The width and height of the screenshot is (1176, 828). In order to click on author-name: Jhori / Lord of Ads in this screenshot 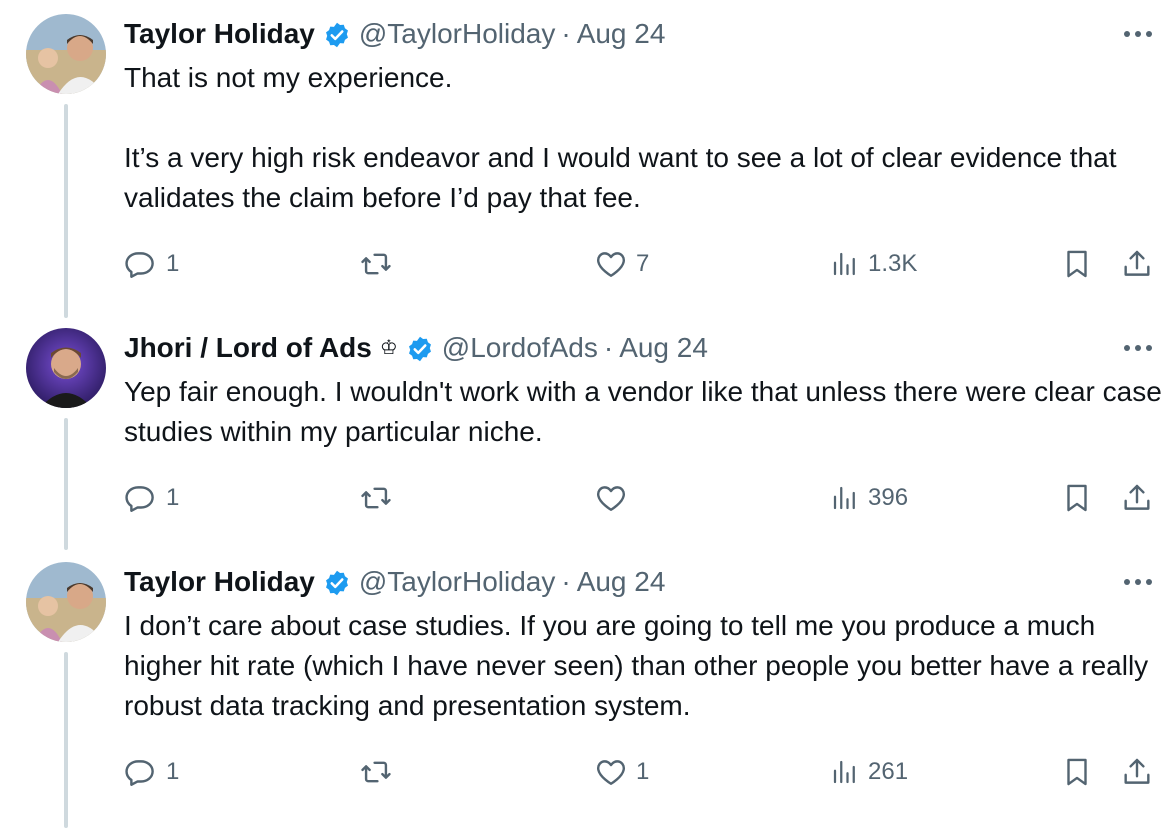, I will do `click(248, 348)`.